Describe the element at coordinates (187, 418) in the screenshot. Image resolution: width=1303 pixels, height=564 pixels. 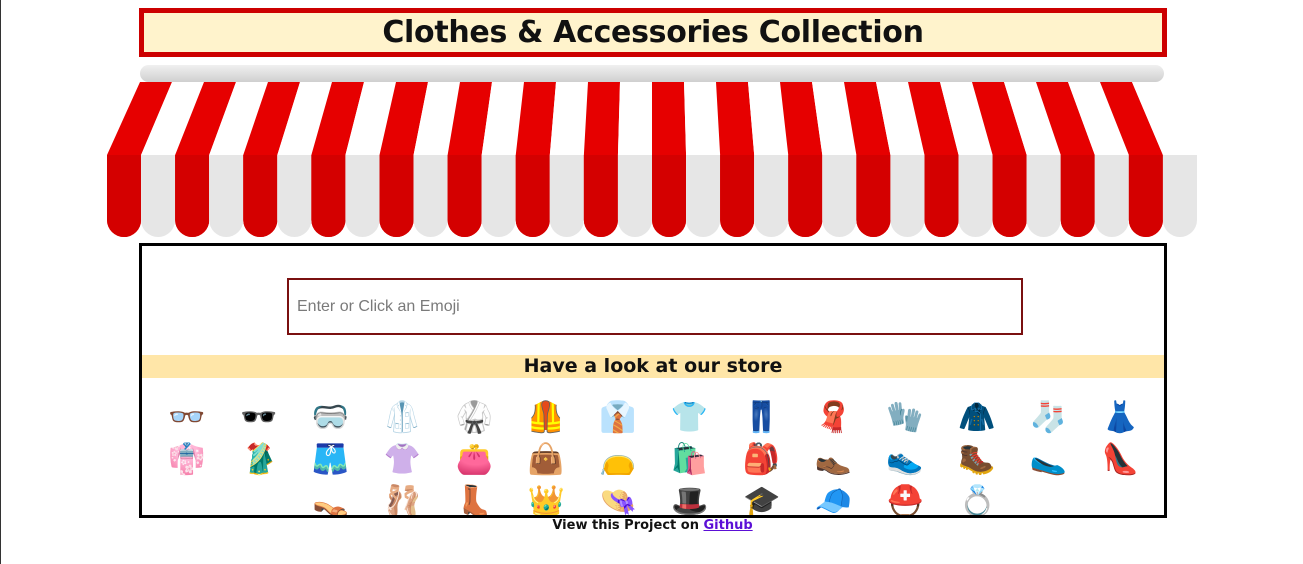
I see `glasses-emoji: 👓` at that location.